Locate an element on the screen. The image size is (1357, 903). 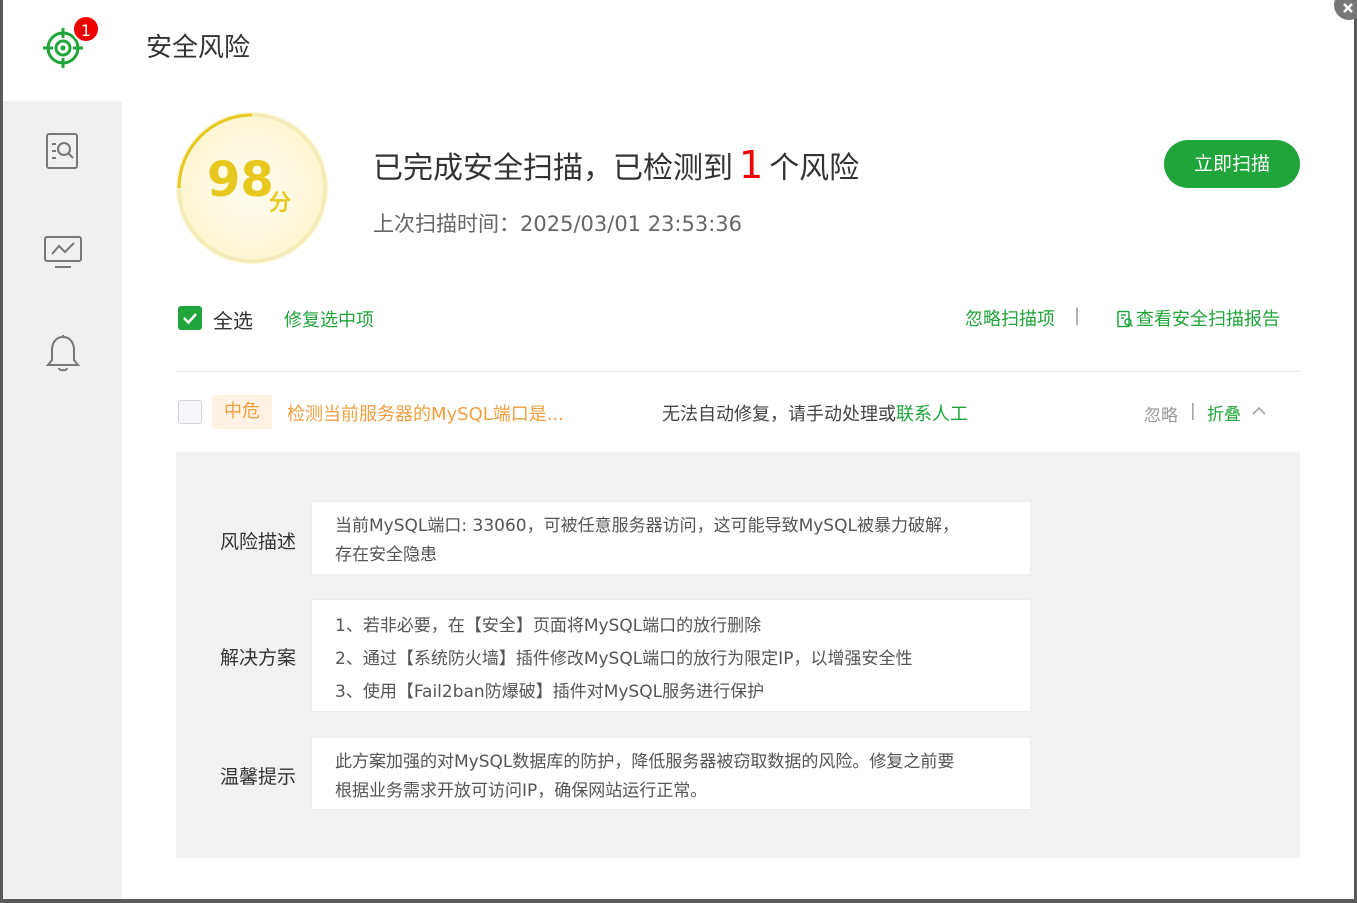
monitor-icon is located at coordinates (63, 253).